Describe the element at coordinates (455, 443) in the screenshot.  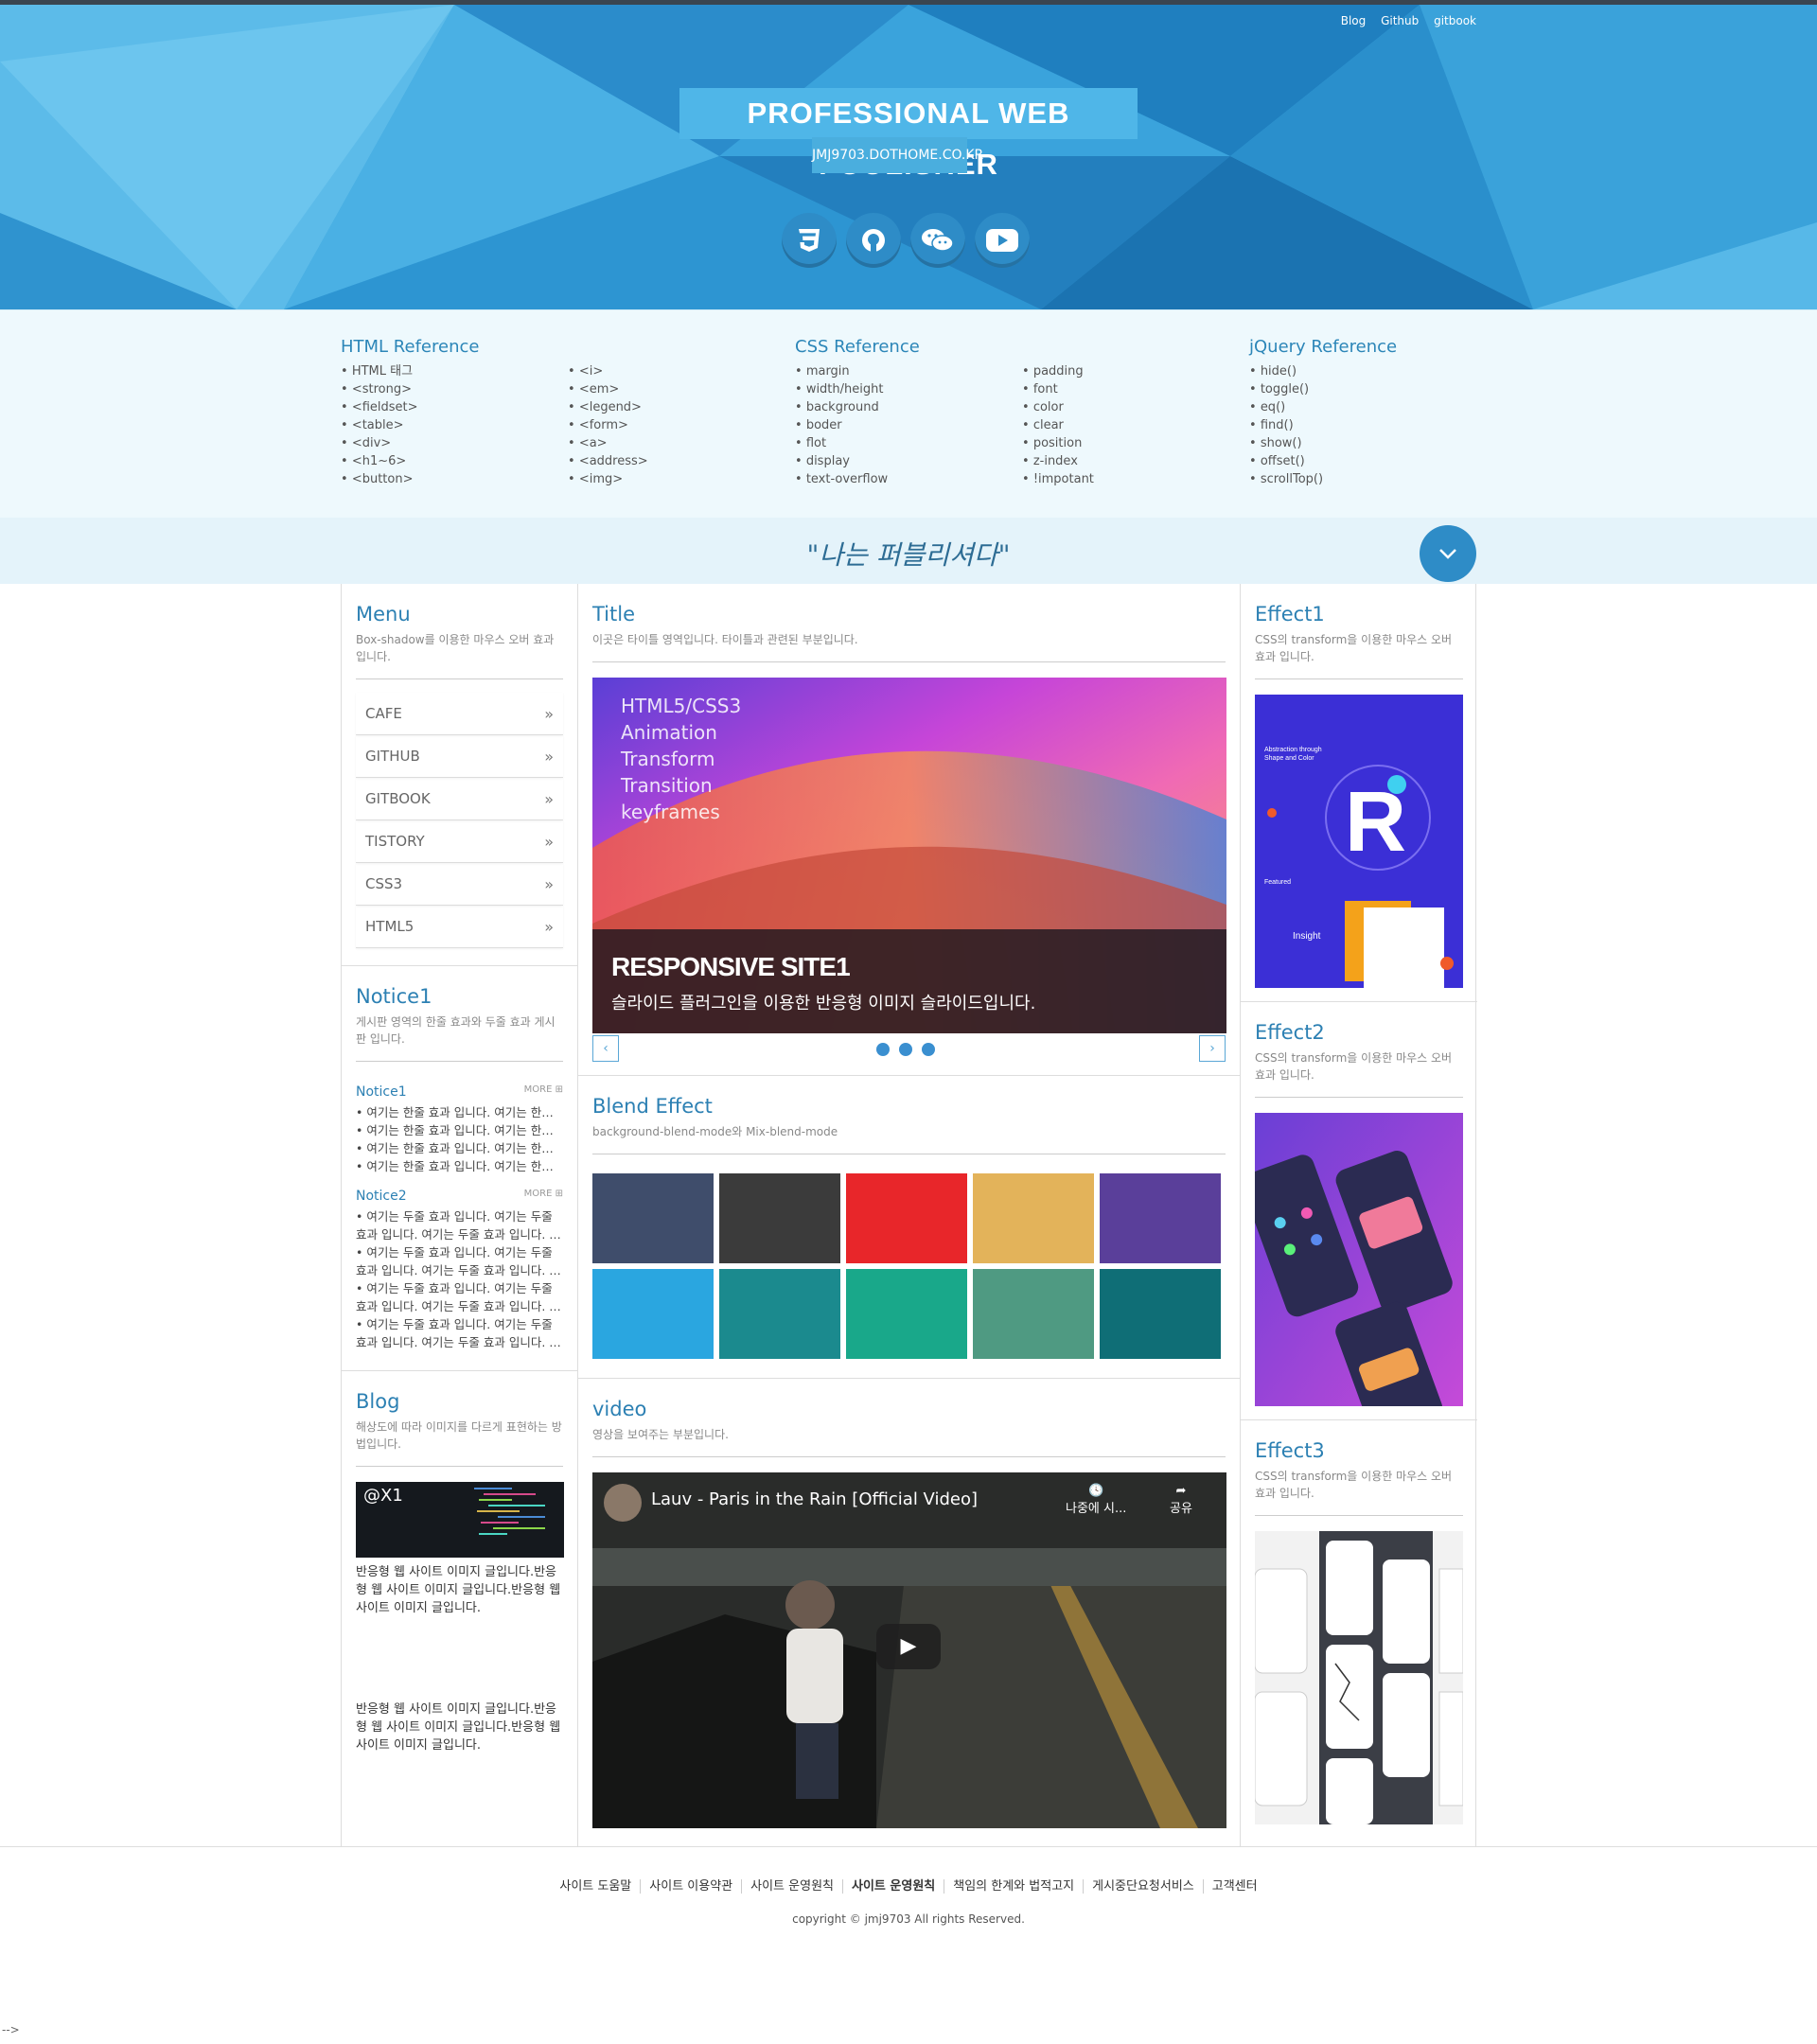
I see `reference-item: <div>` at that location.